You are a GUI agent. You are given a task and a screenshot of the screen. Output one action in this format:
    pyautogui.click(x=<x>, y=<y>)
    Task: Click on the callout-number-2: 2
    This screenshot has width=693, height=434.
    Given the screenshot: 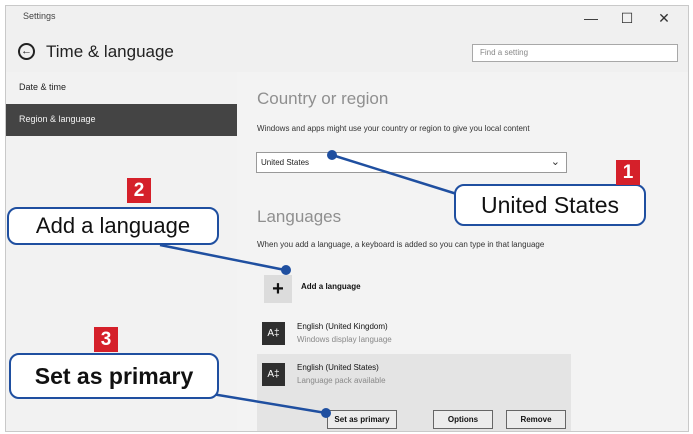 What is the action you would take?
    pyautogui.click(x=139, y=190)
    